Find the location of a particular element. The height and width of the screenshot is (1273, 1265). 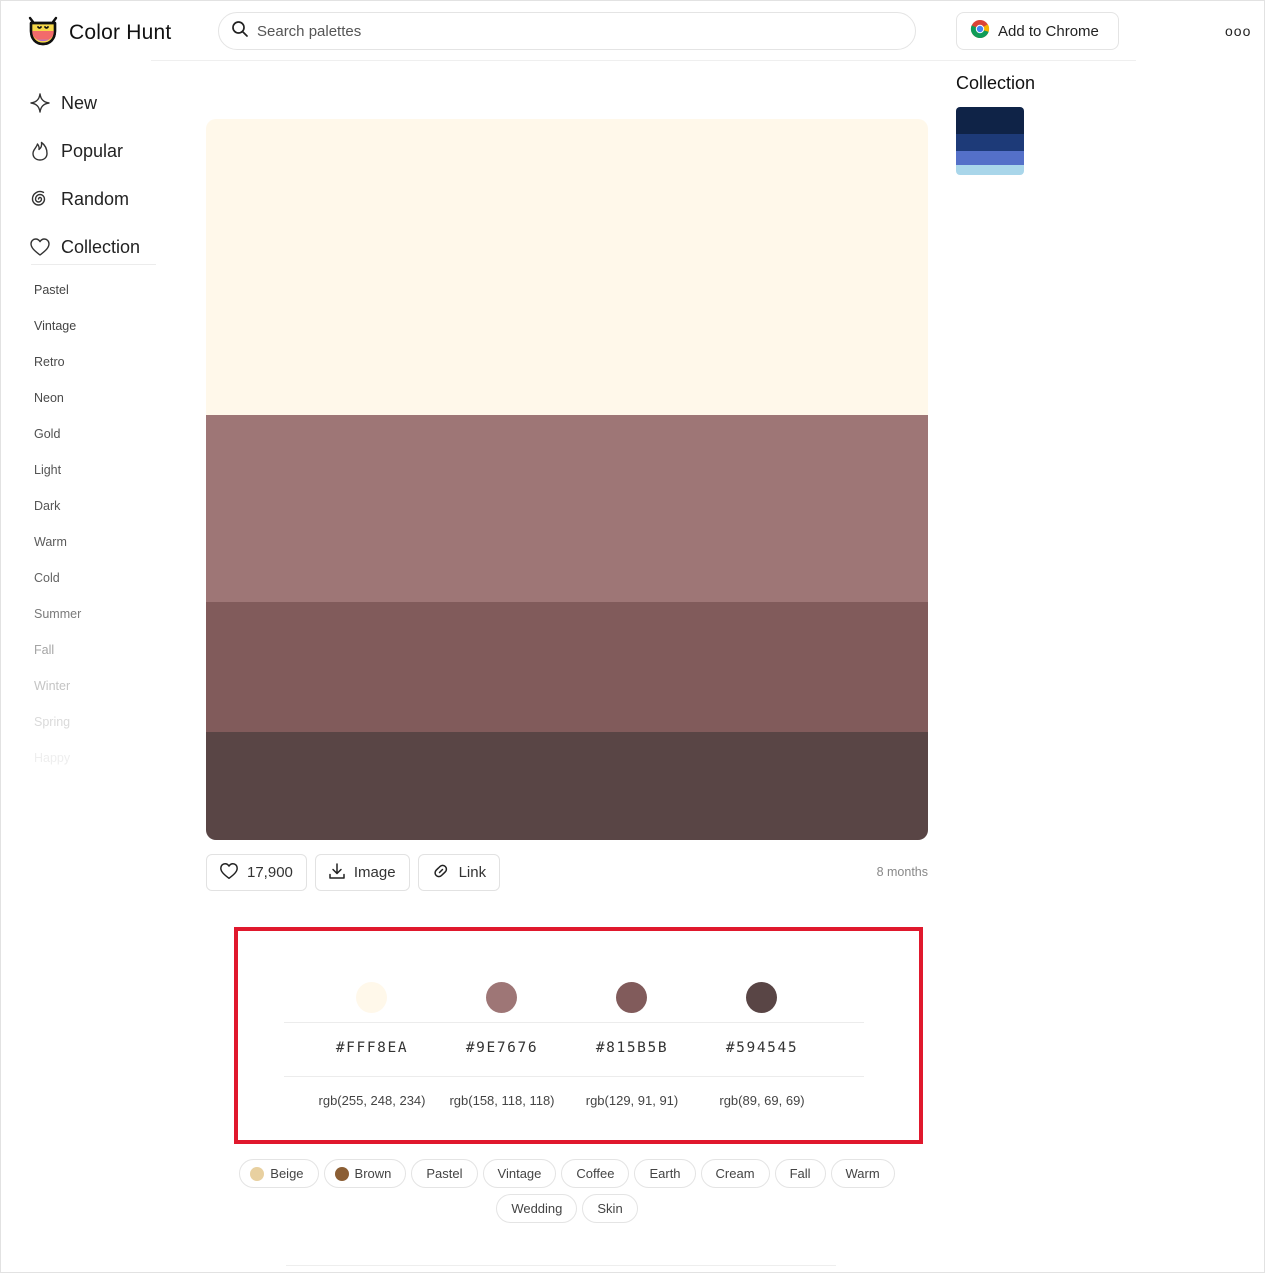

palette-age: 8 months is located at coordinates (902, 872).